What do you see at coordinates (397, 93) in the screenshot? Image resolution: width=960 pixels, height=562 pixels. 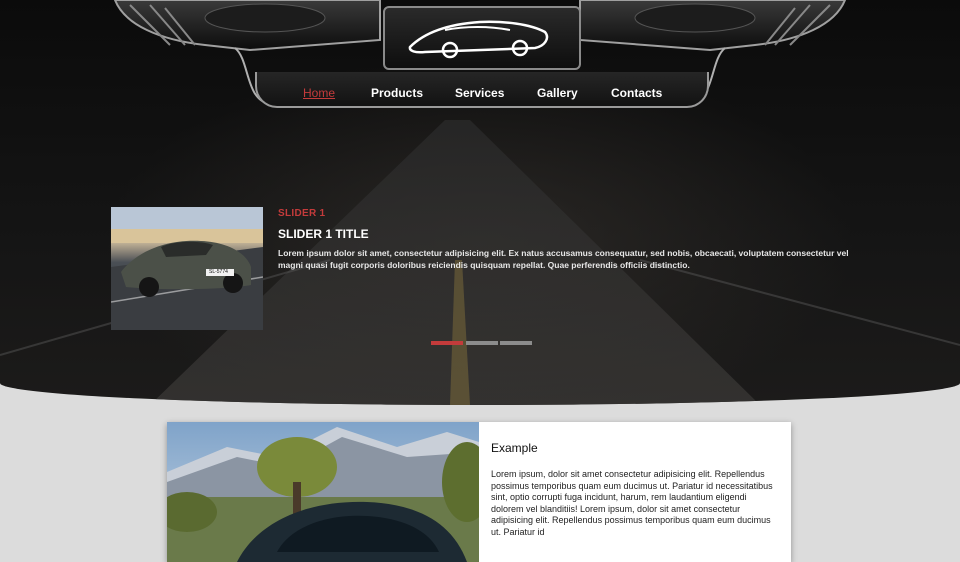 I see `nav-item-products: Products` at bounding box center [397, 93].